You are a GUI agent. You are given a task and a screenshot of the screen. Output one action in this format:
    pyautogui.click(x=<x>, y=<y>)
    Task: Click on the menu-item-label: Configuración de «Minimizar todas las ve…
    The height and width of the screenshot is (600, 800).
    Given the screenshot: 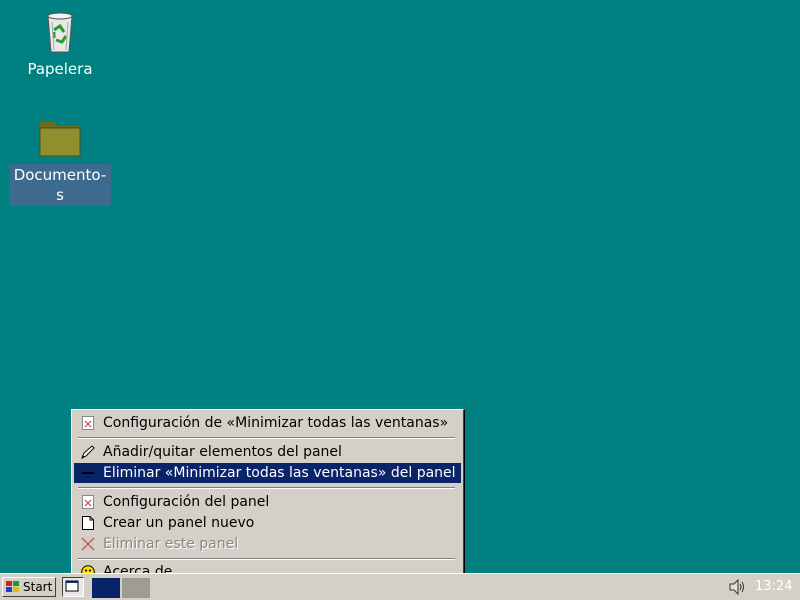 What is the action you would take?
    pyautogui.click(x=276, y=423)
    